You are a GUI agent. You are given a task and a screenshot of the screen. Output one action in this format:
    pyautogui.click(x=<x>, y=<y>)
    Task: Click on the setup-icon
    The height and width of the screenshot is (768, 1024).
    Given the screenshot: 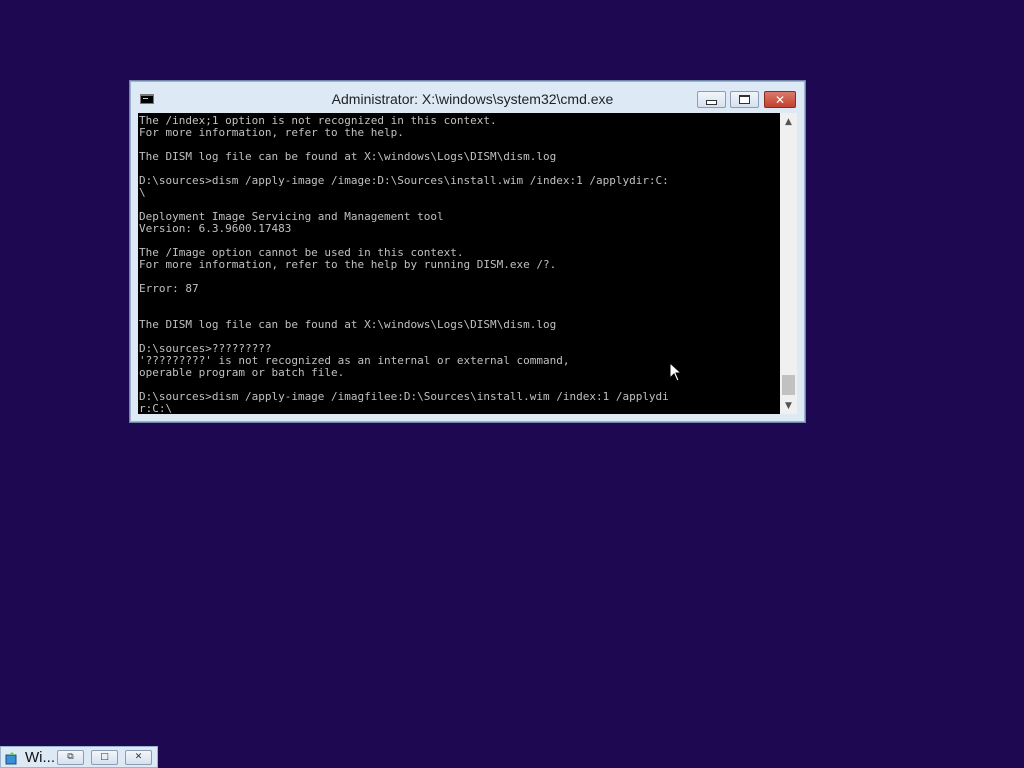 What is the action you would take?
    pyautogui.click(x=11, y=758)
    